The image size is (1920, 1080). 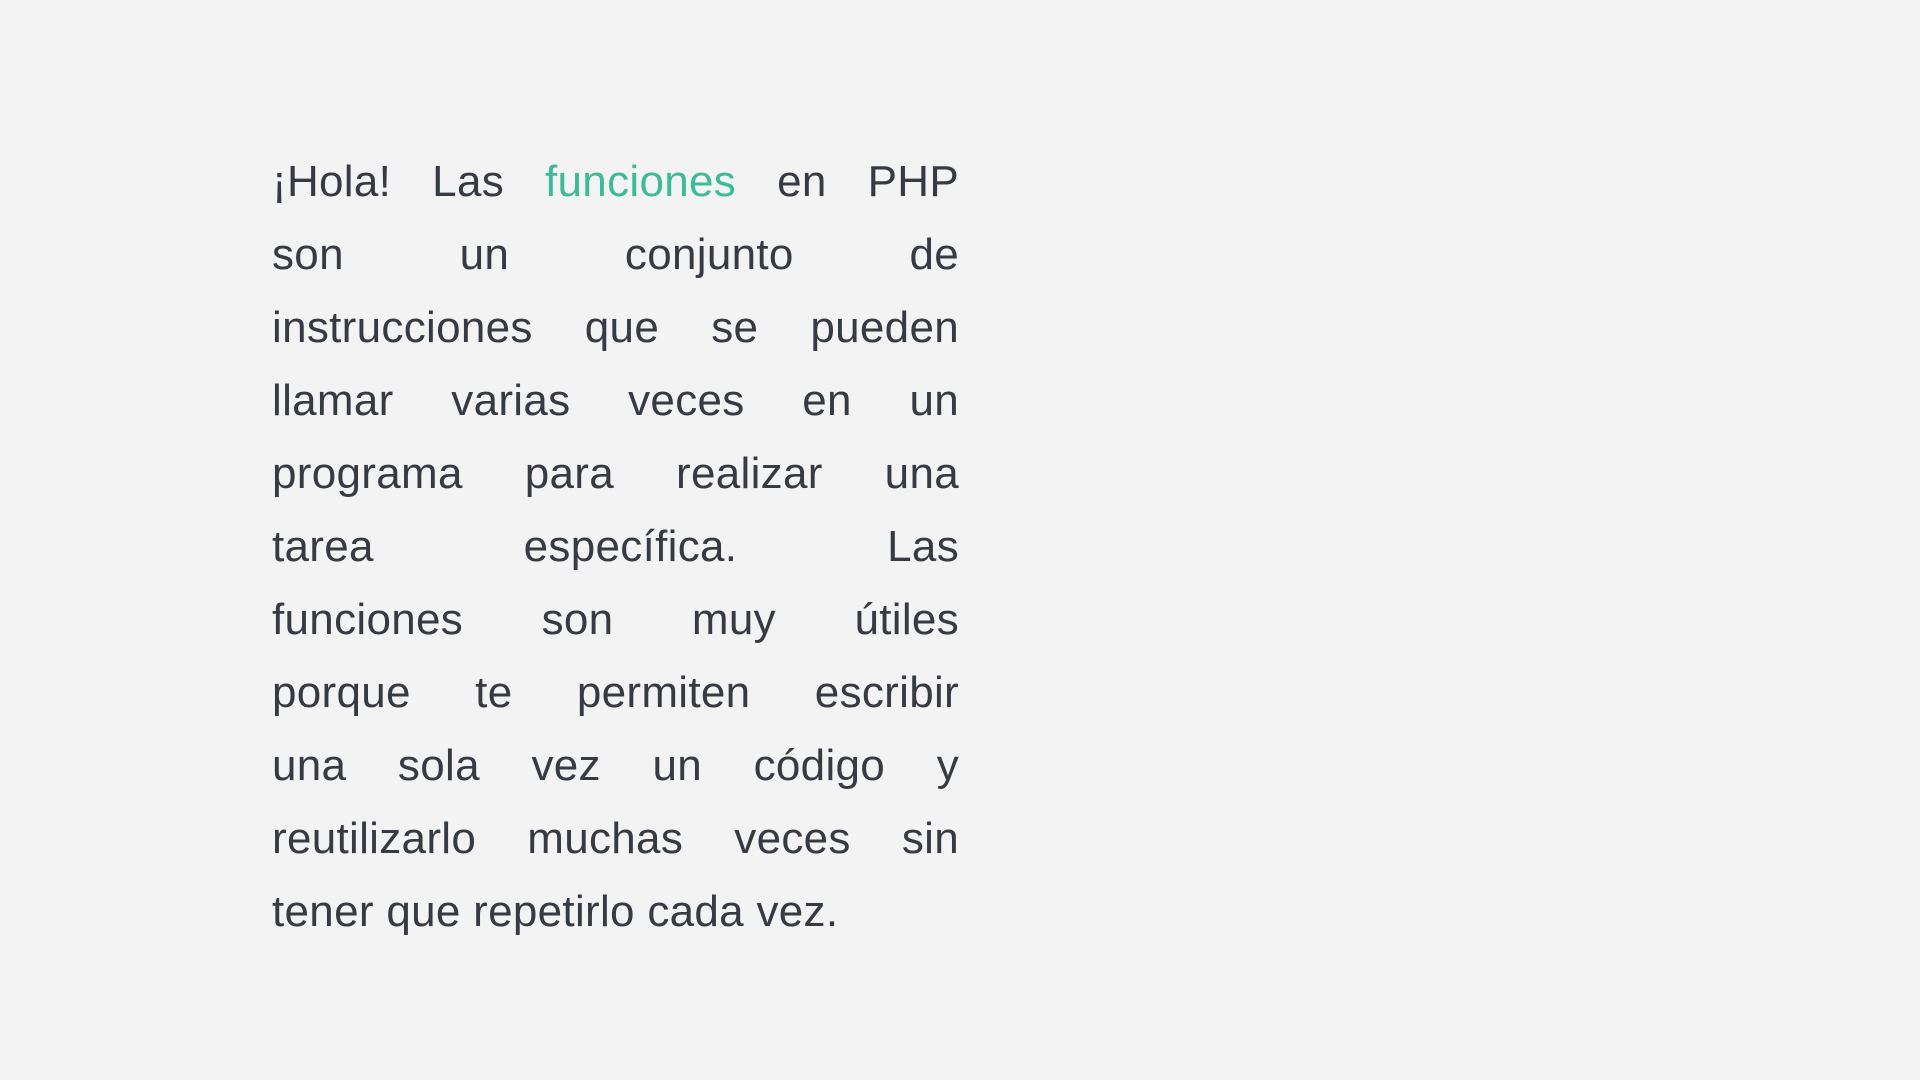 What do you see at coordinates (615, 254) in the screenshot?
I see `paragraph-line: son un conjunto de` at bounding box center [615, 254].